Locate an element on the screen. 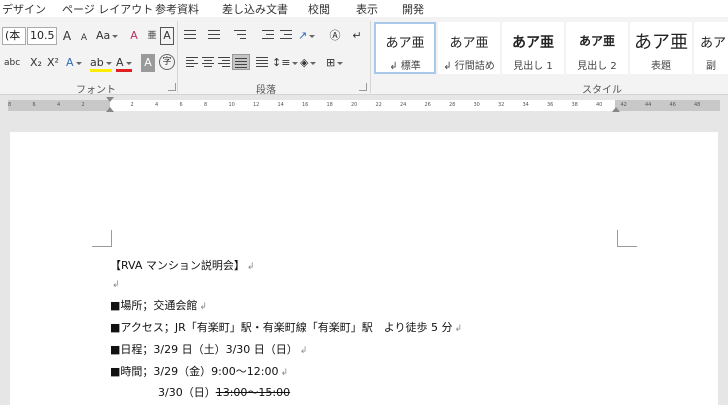 The width and height of the screenshot is (728, 405). char-border-button: A is located at coordinates (167, 36).